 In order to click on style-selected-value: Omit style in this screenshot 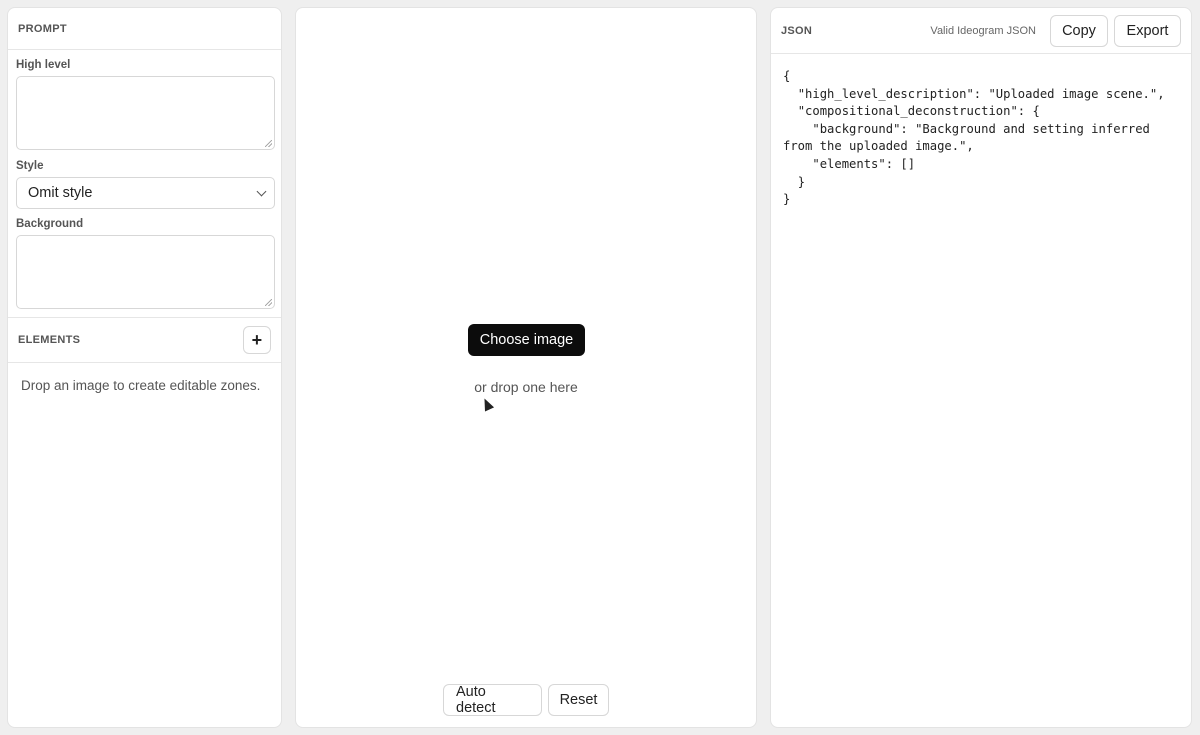, I will do `click(60, 193)`.